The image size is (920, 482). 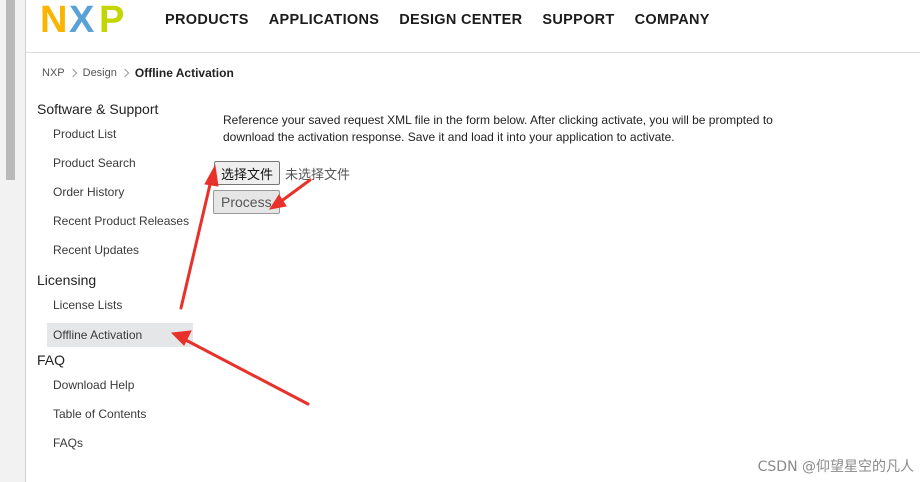 What do you see at coordinates (672, 20) in the screenshot?
I see `nav-company: COMPANY` at bounding box center [672, 20].